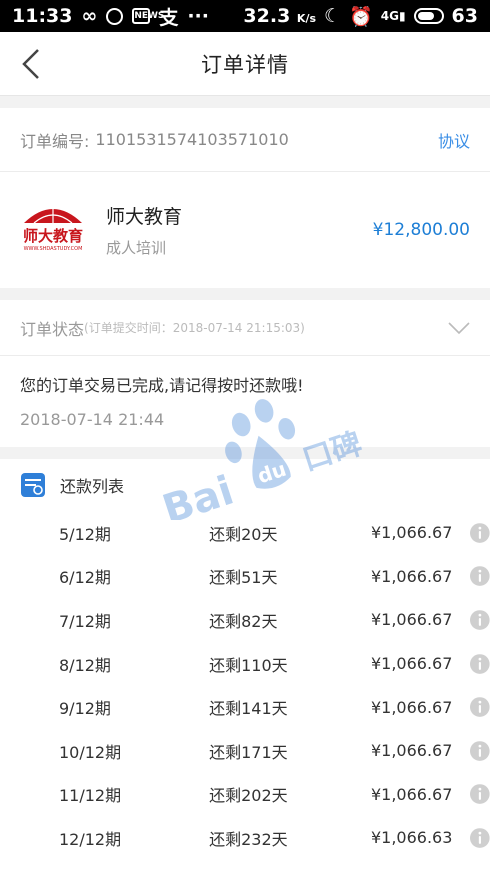 This screenshot has height=871, width=490. I want to click on merchant-logo: 师大教育 WWW.SHDASTUDY.COM, so click(53, 230).